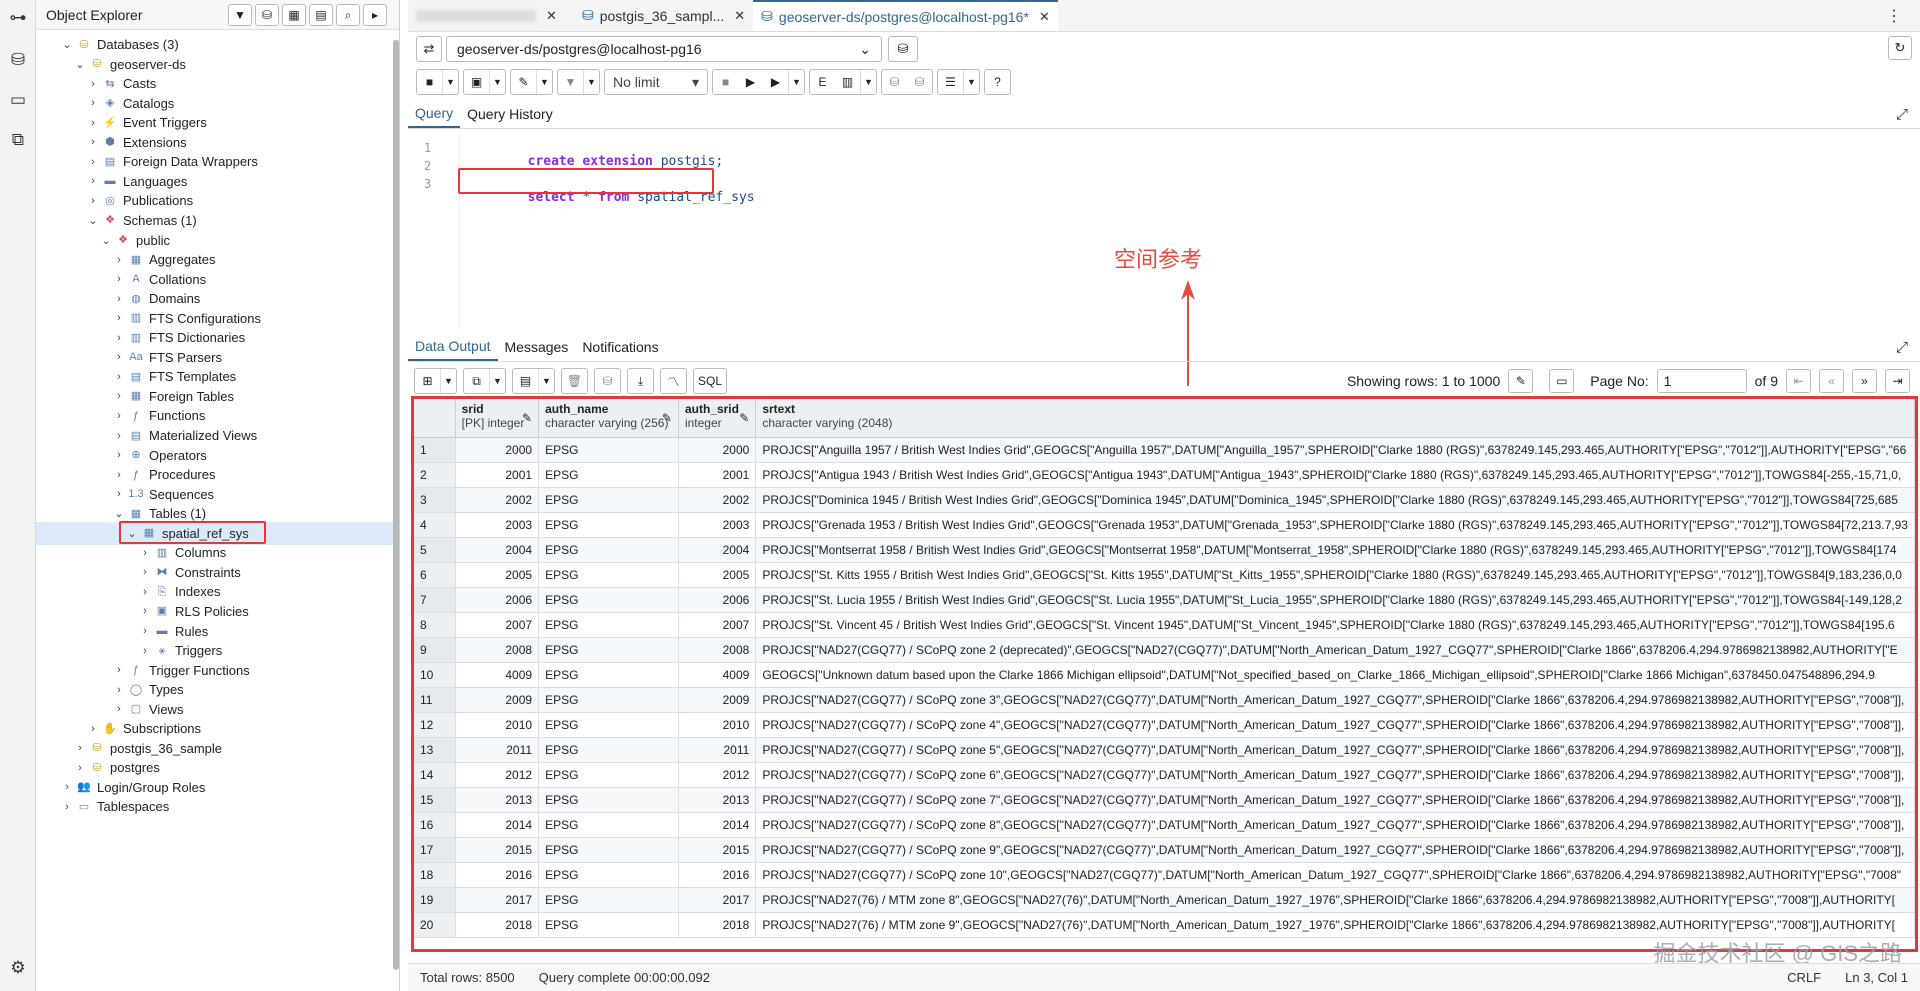 The image size is (1920, 991). Describe the element at coordinates (348, 15) in the screenshot. I see `search-icon: ⌕` at that location.